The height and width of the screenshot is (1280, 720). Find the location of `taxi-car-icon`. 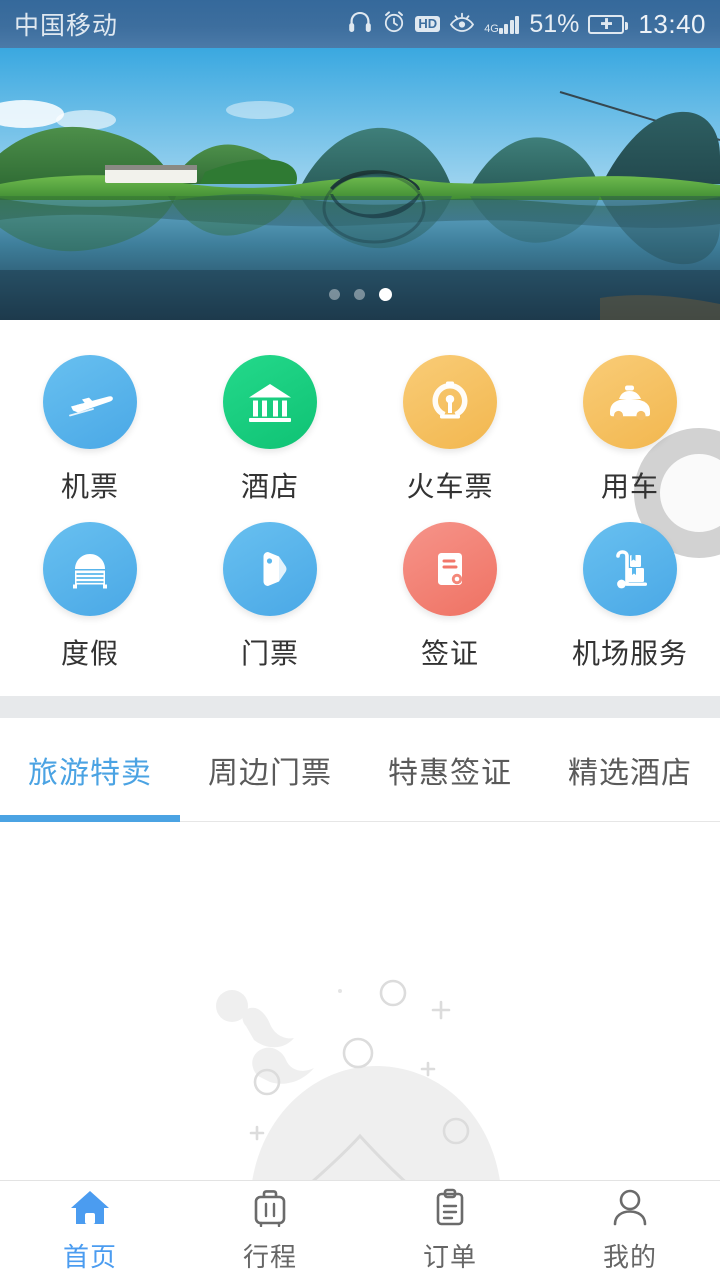

taxi-car-icon is located at coordinates (630, 402).